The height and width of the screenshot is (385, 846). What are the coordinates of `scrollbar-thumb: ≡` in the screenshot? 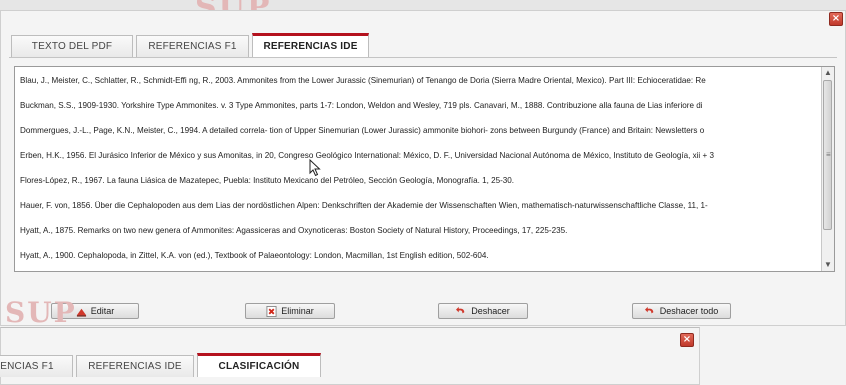 It's located at (827, 155).